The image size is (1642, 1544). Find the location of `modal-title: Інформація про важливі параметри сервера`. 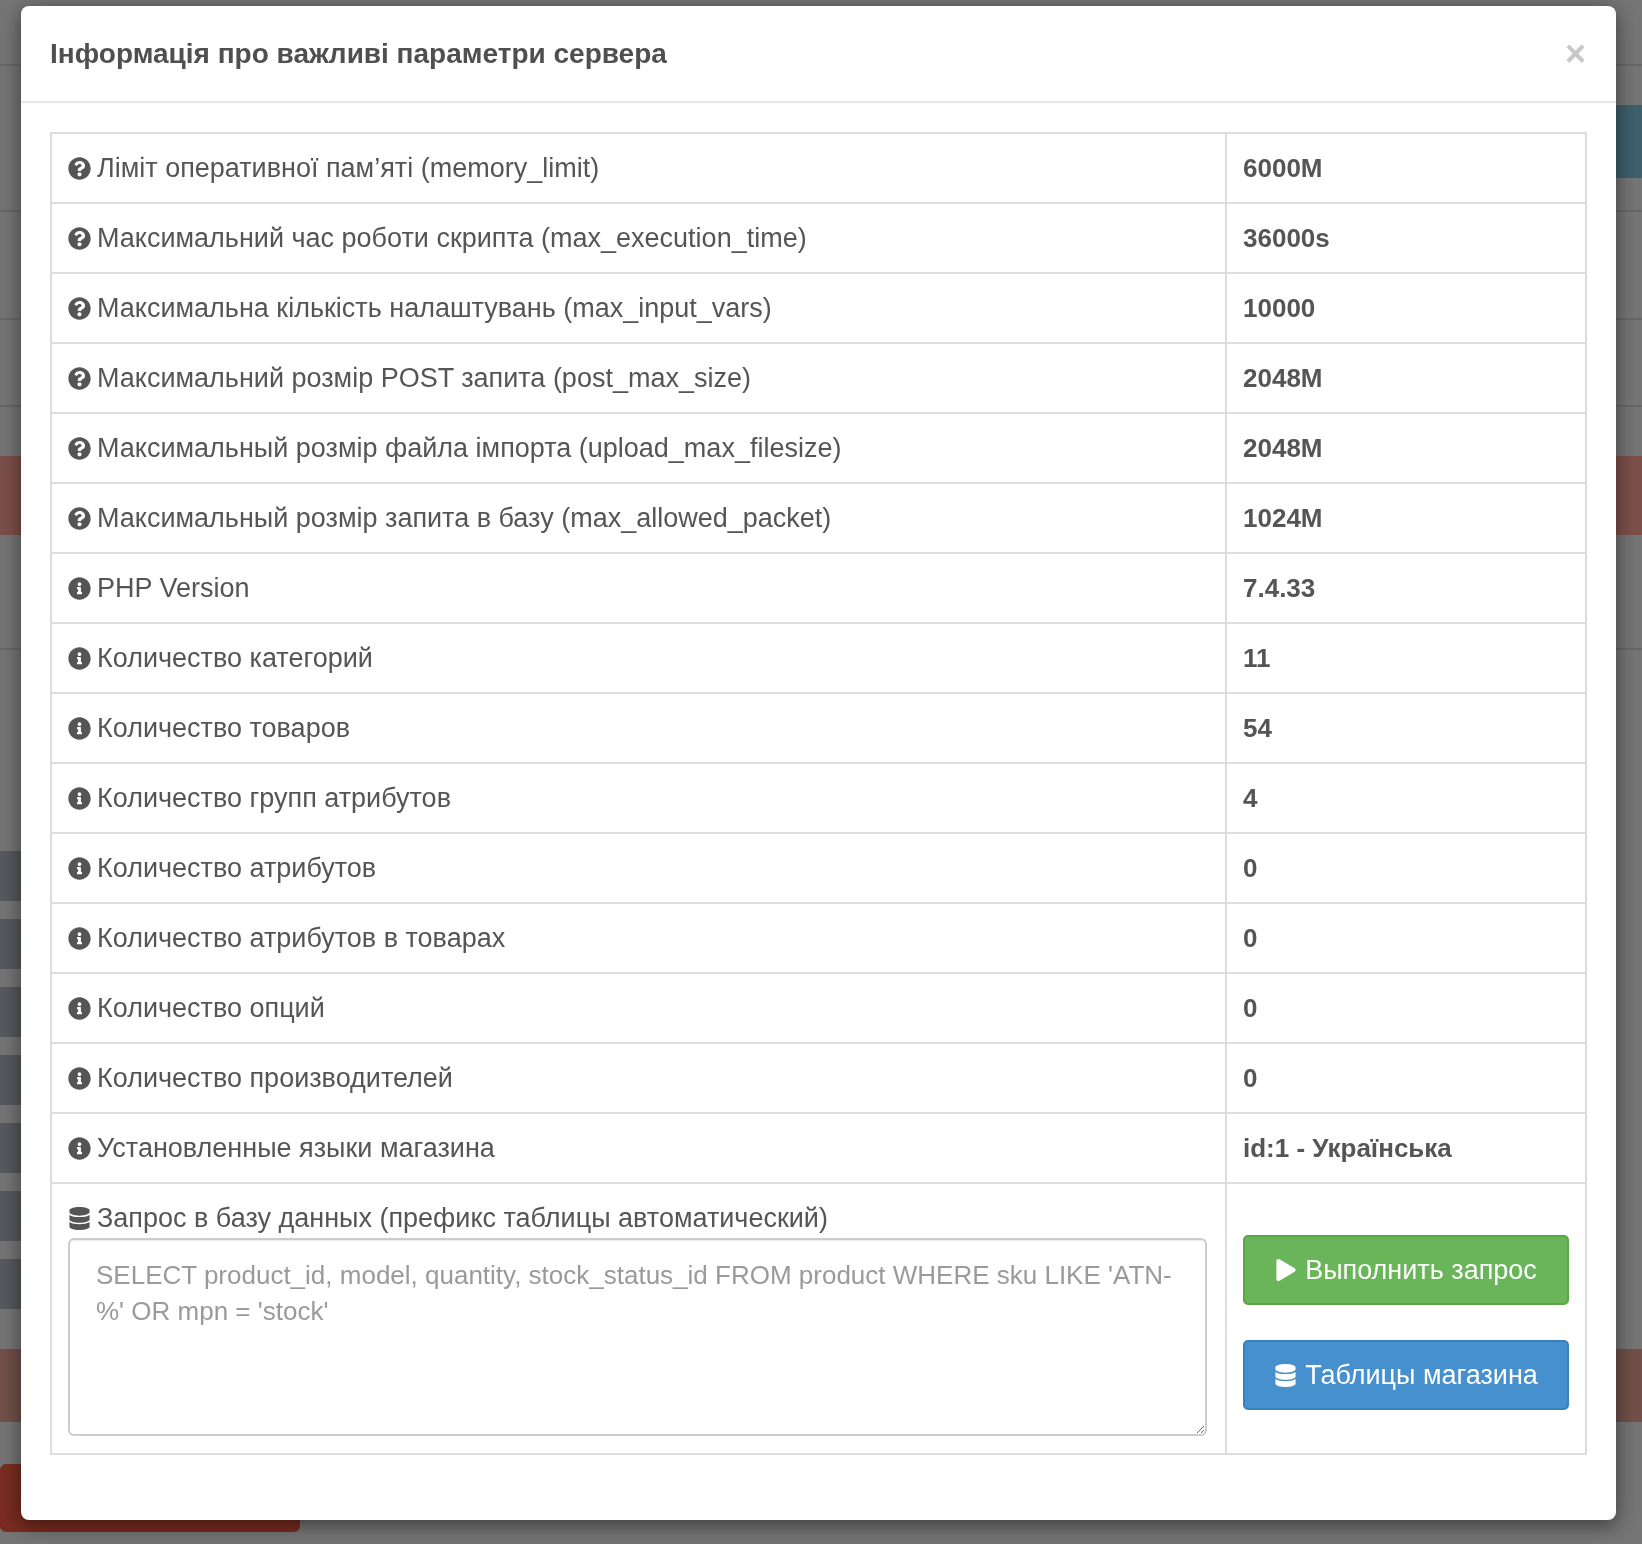

modal-title: Інформація про важливі параметри сервера is located at coordinates (358, 53).